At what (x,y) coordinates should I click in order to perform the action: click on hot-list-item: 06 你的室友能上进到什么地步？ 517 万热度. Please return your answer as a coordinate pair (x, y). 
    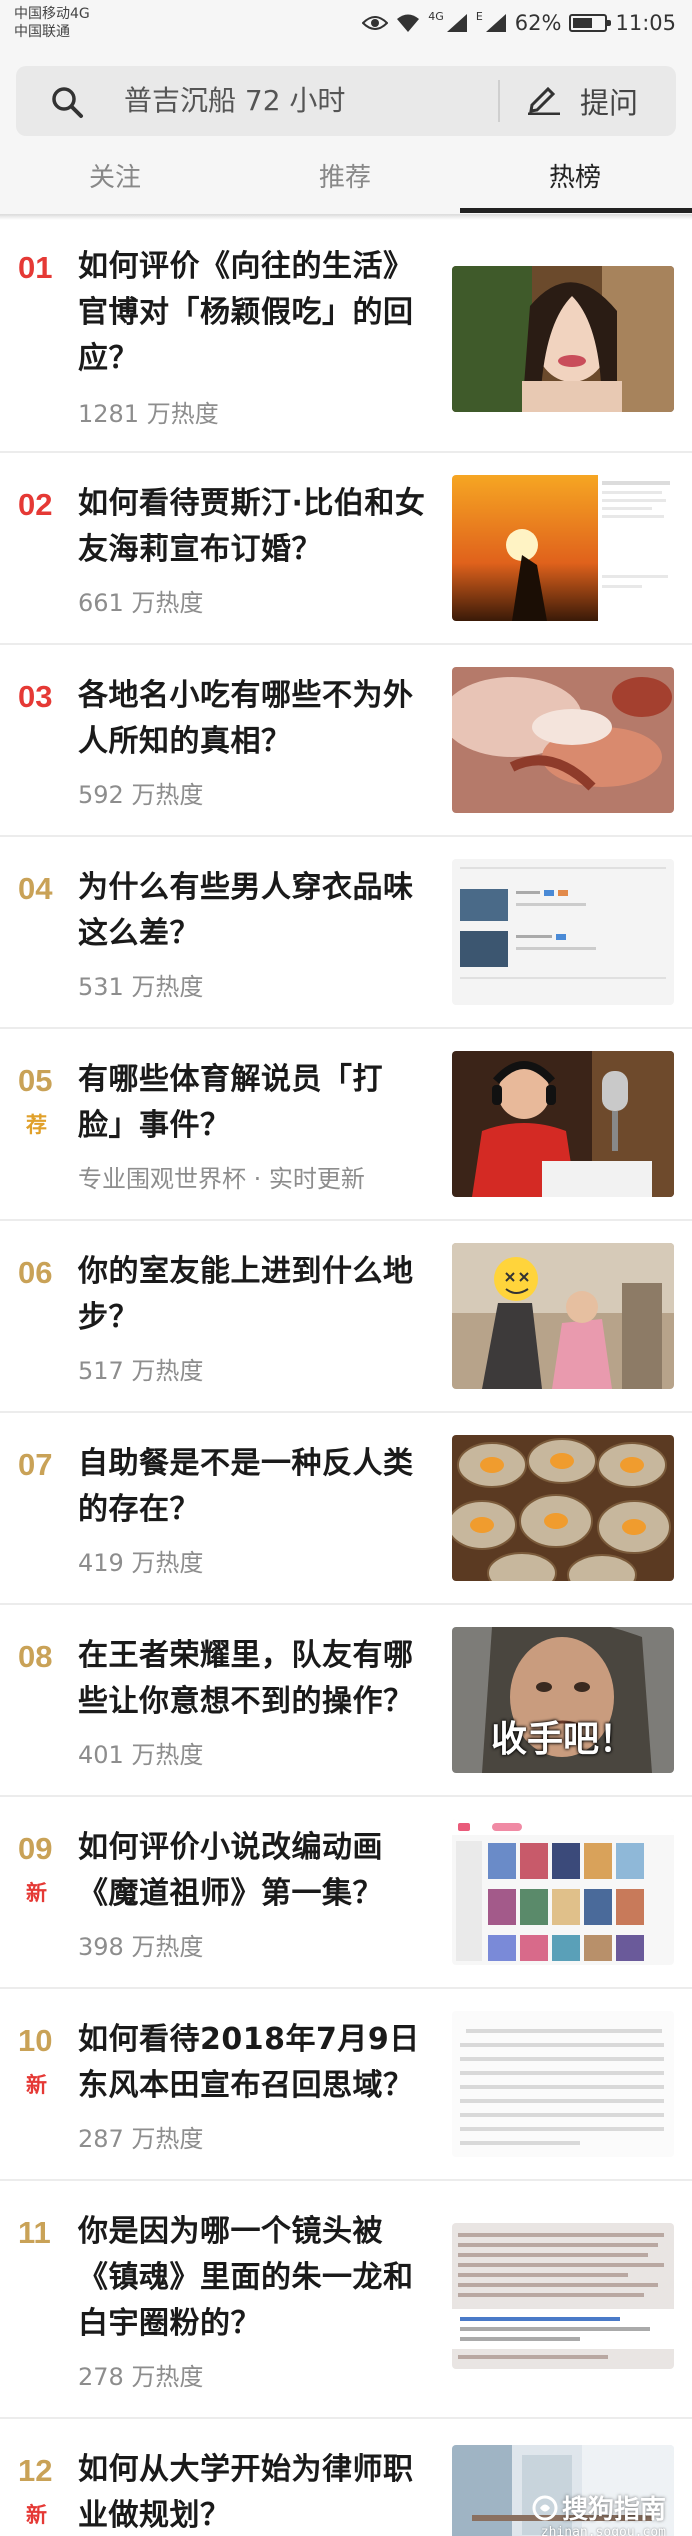
    Looking at the image, I should click on (346, 1317).